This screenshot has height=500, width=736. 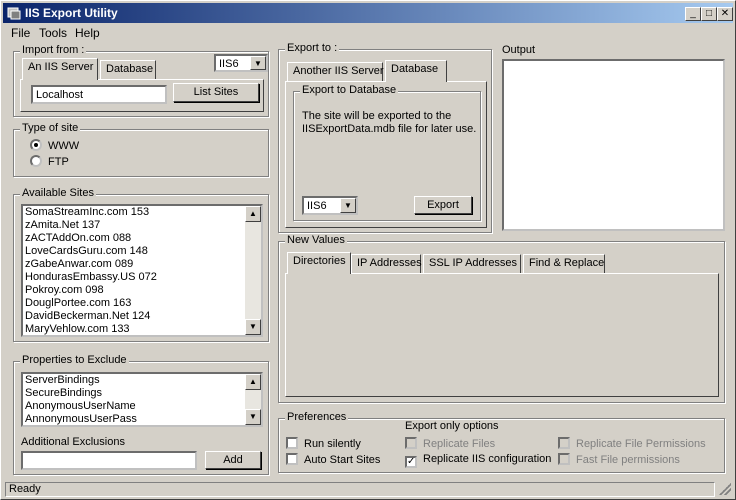 I want to click on window-title: IIS Export Utility, so click(x=71, y=13).